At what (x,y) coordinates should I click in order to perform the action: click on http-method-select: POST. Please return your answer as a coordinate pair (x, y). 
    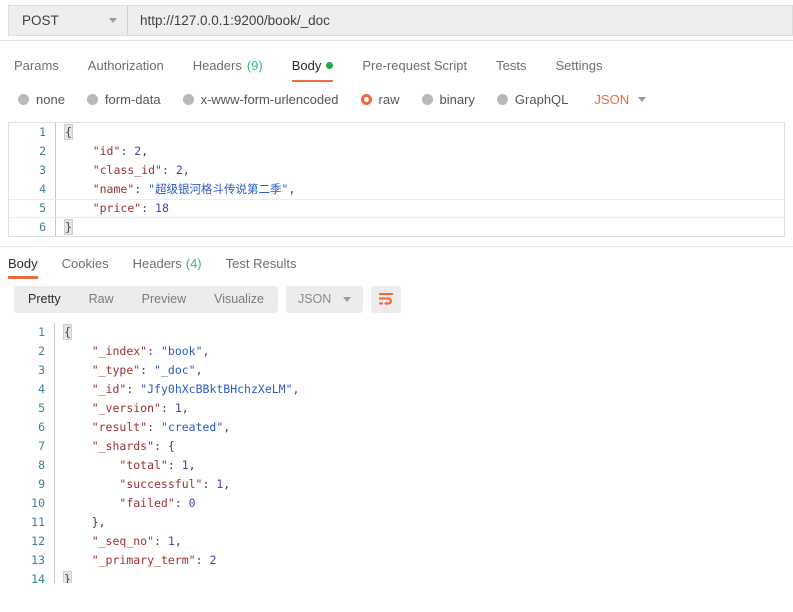
    Looking at the image, I should click on (68, 20).